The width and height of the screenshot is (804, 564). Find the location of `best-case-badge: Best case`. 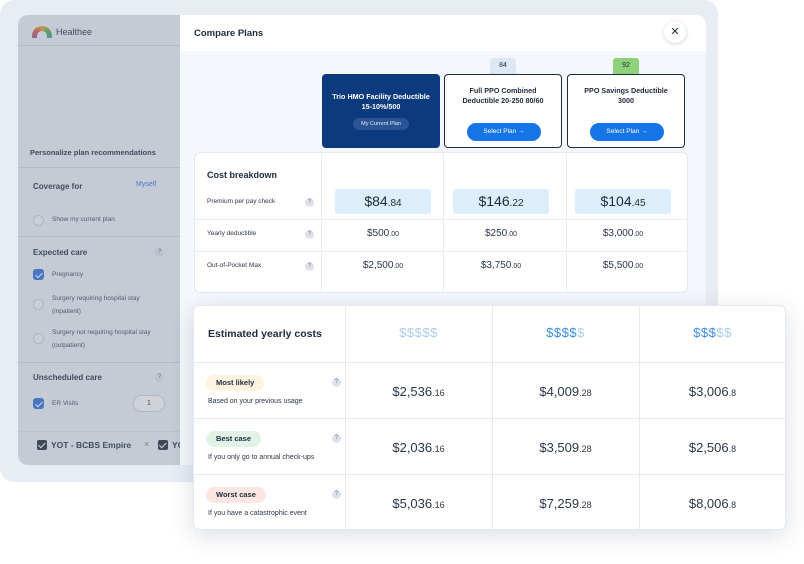

best-case-badge: Best case is located at coordinates (234, 439).